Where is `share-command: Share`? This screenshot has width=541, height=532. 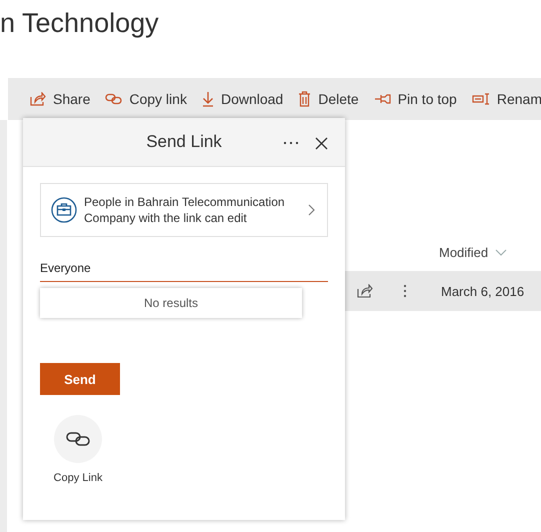
share-command: Share is located at coordinates (60, 99).